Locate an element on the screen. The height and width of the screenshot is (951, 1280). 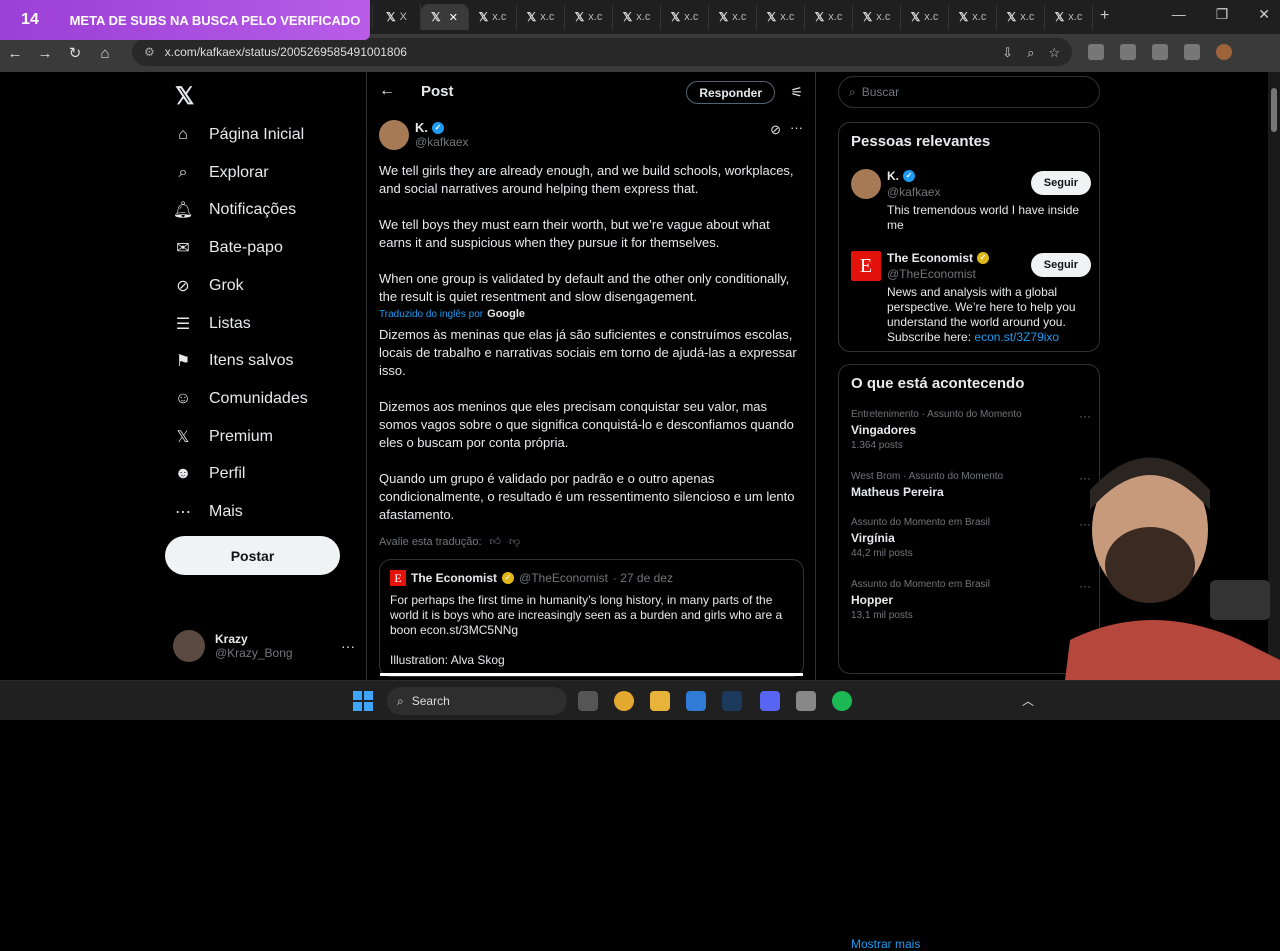
spotify-icon is located at coordinates (842, 701).